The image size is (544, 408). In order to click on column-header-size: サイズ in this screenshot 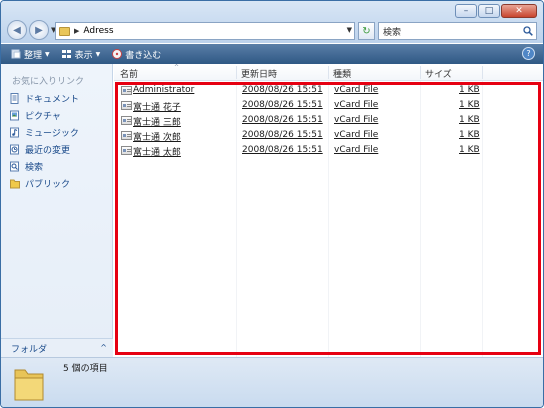, I will do `click(438, 73)`.